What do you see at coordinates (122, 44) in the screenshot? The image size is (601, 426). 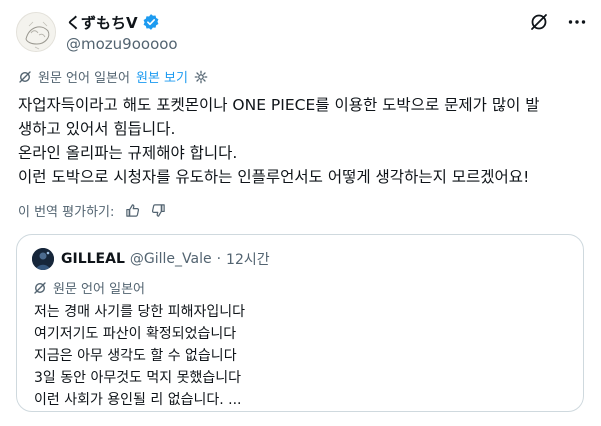 I see `author-handle: @mozu9ooooo` at bounding box center [122, 44].